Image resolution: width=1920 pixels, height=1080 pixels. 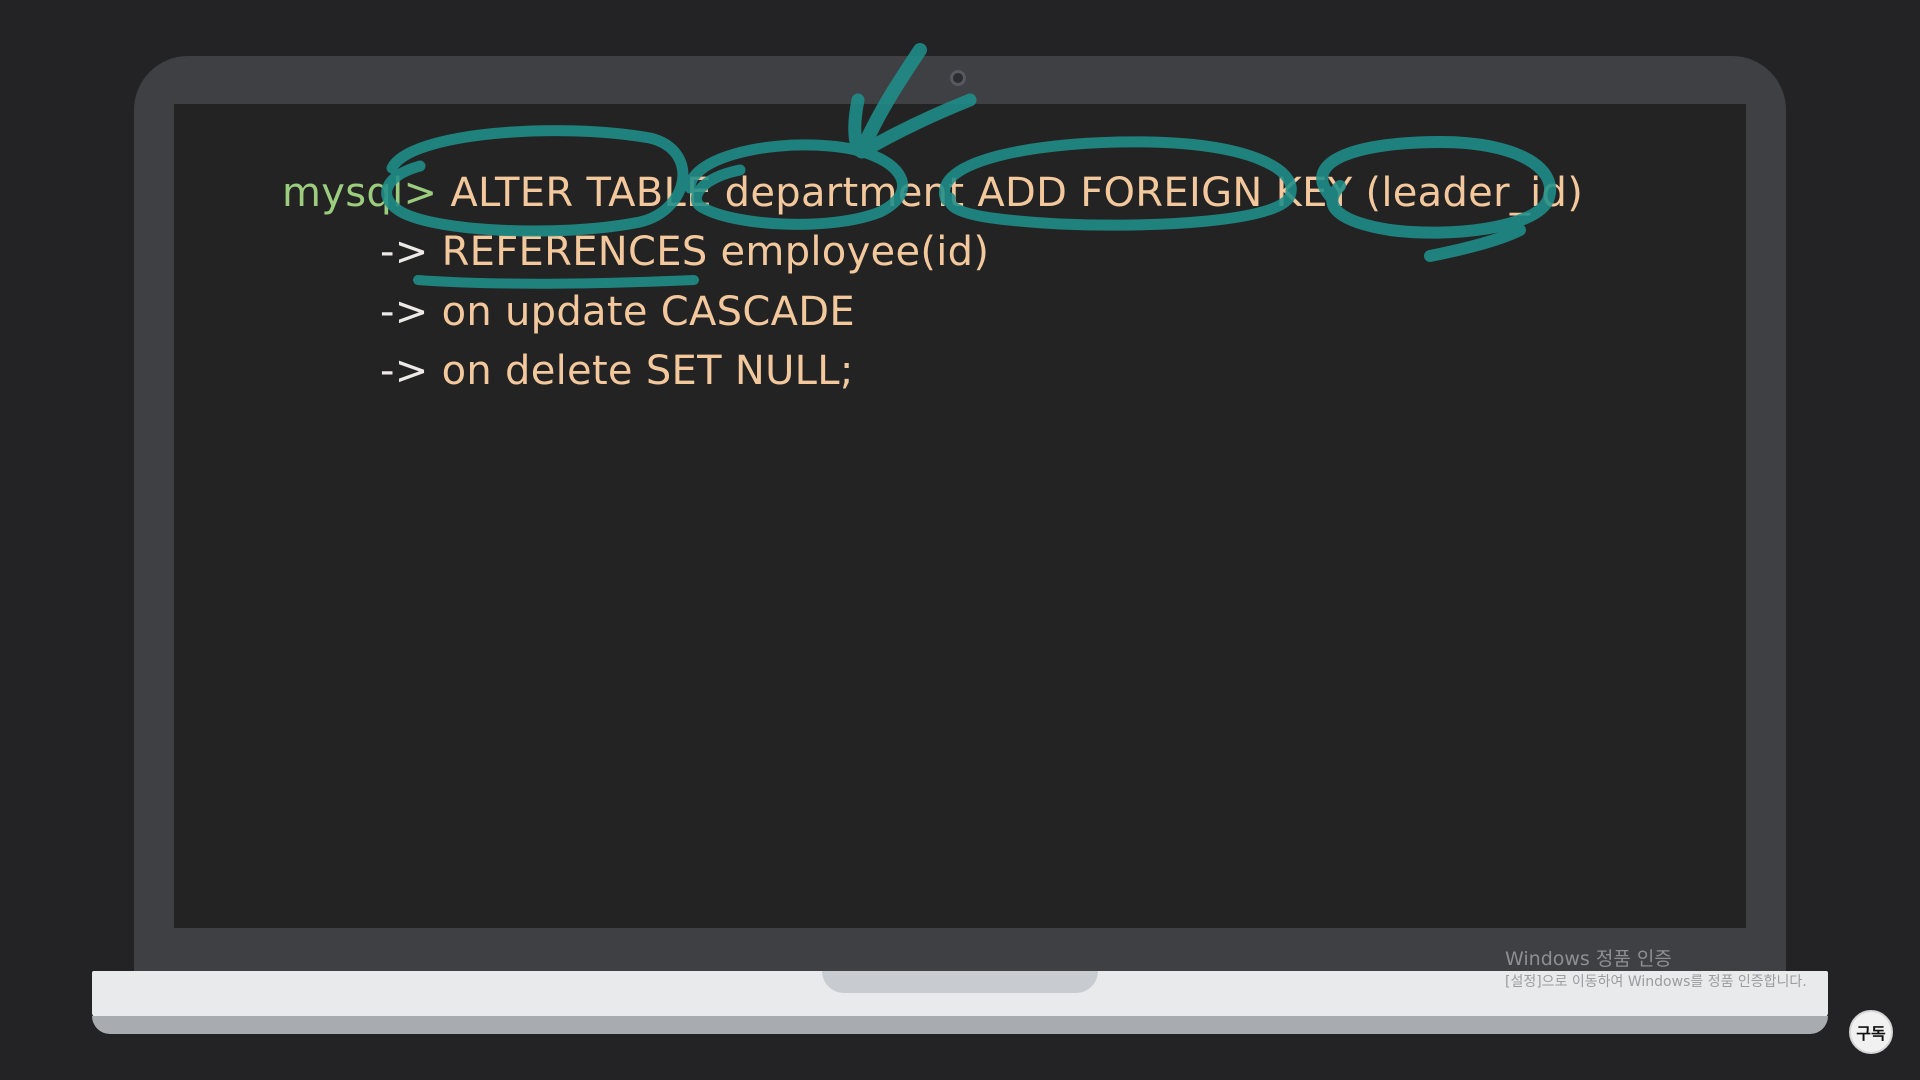 What do you see at coordinates (960, 982) in the screenshot?
I see `laptop-notch` at bounding box center [960, 982].